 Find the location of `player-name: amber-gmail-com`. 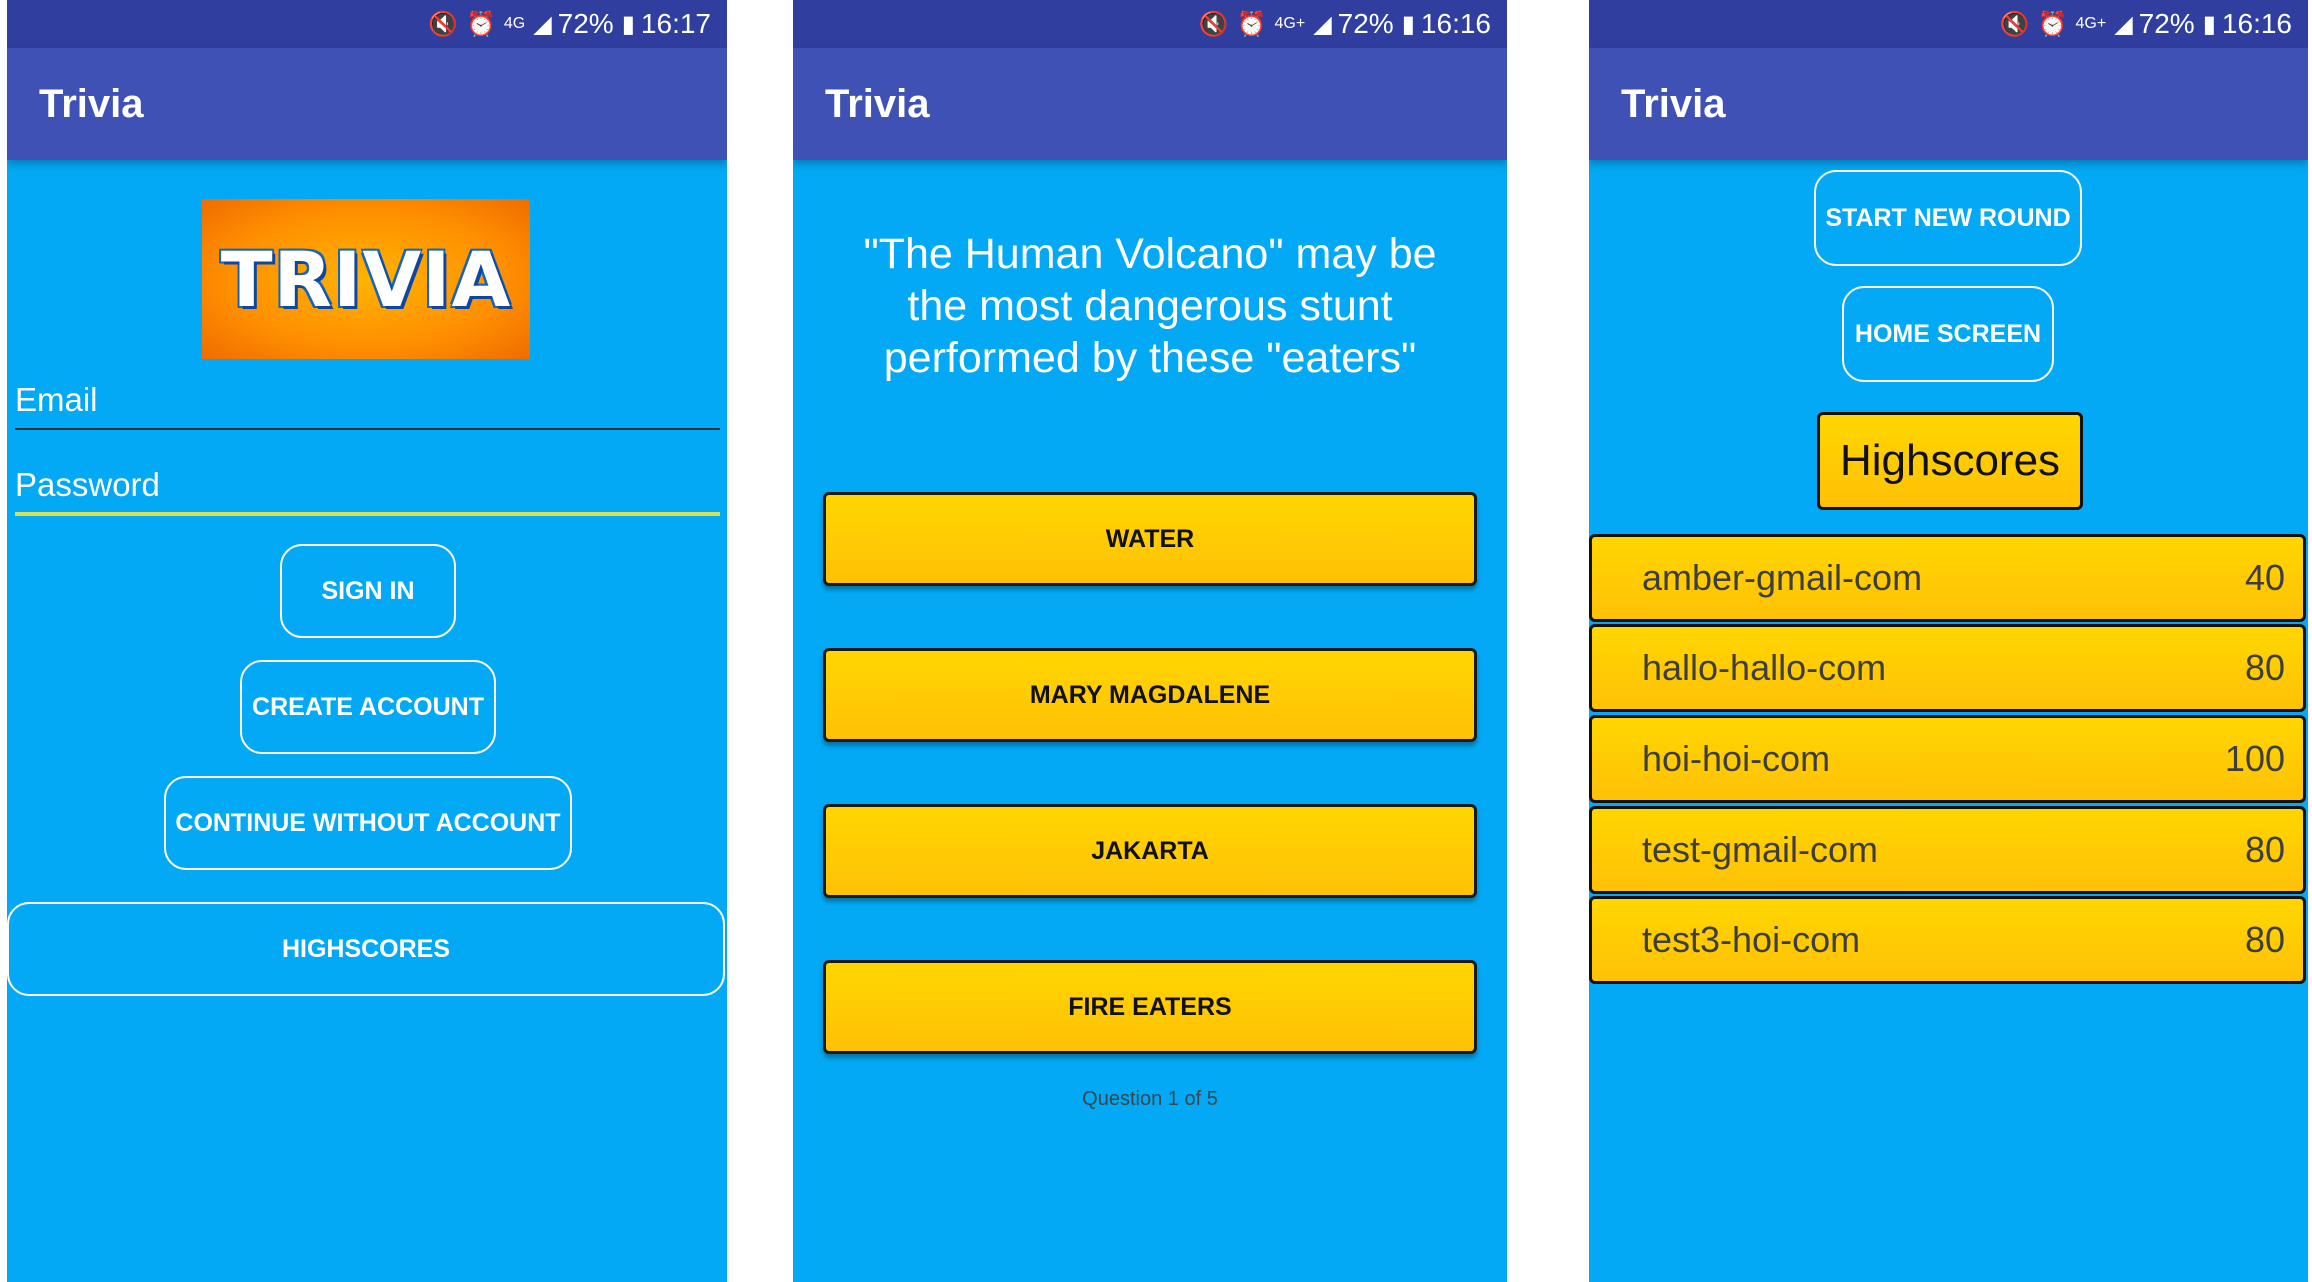

player-name: amber-gmail-com is located at coordinates (1782, 577).